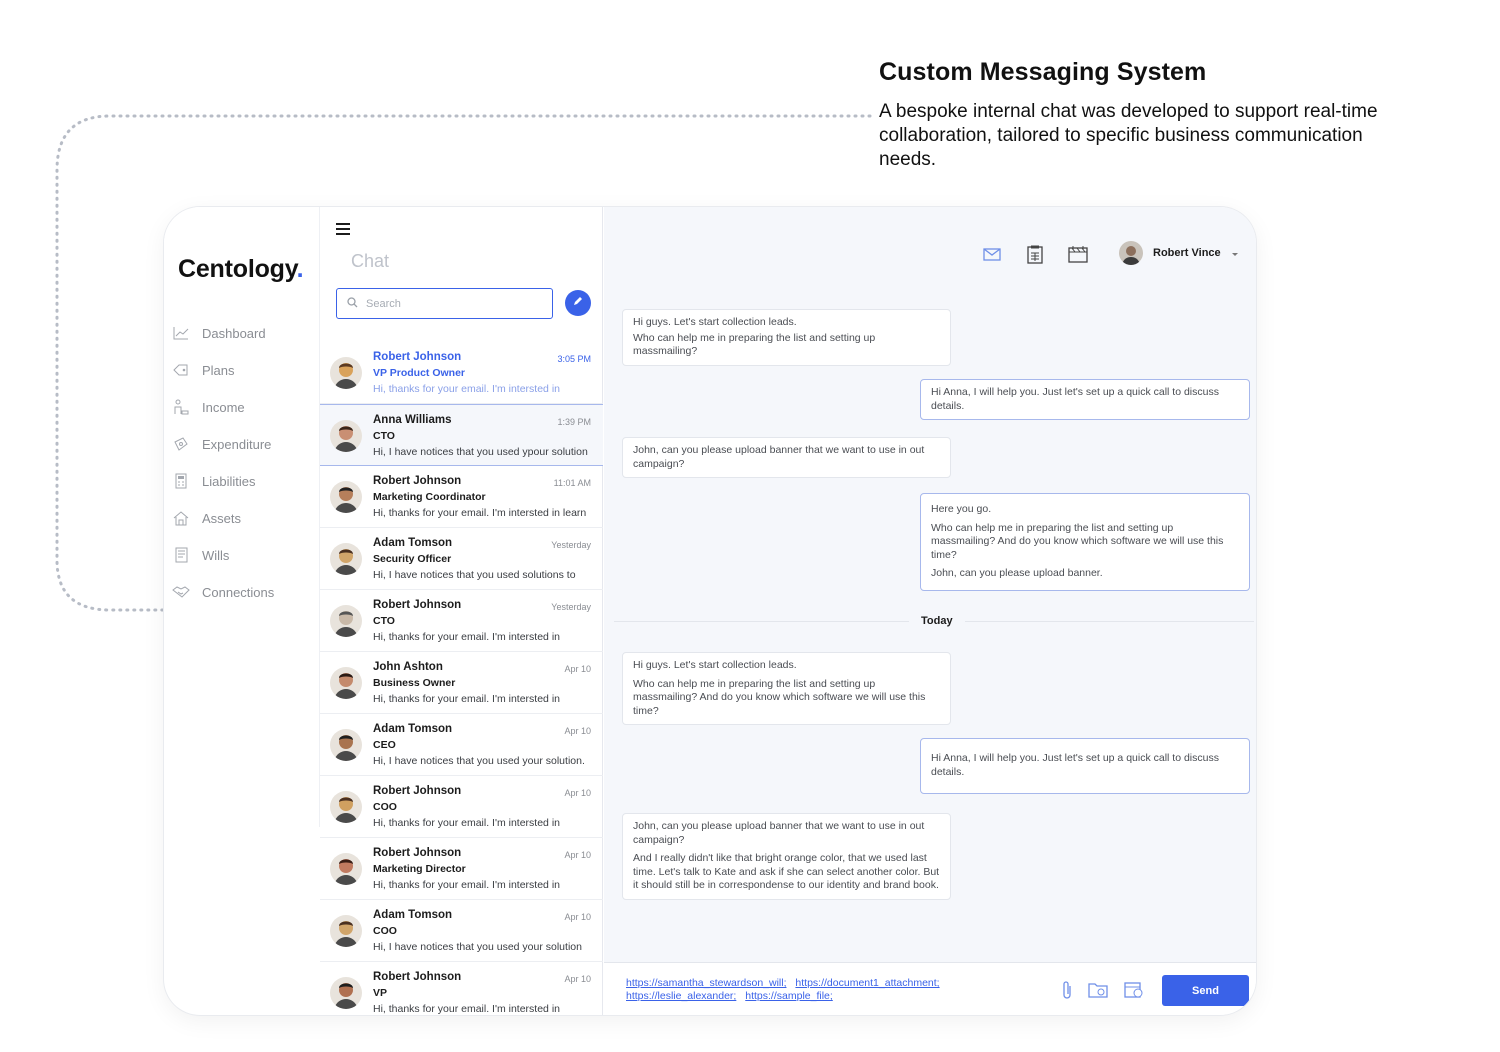 This screenshot has width=1500, height=1052. I want to click on calendar-icon, so click(1078, 254).